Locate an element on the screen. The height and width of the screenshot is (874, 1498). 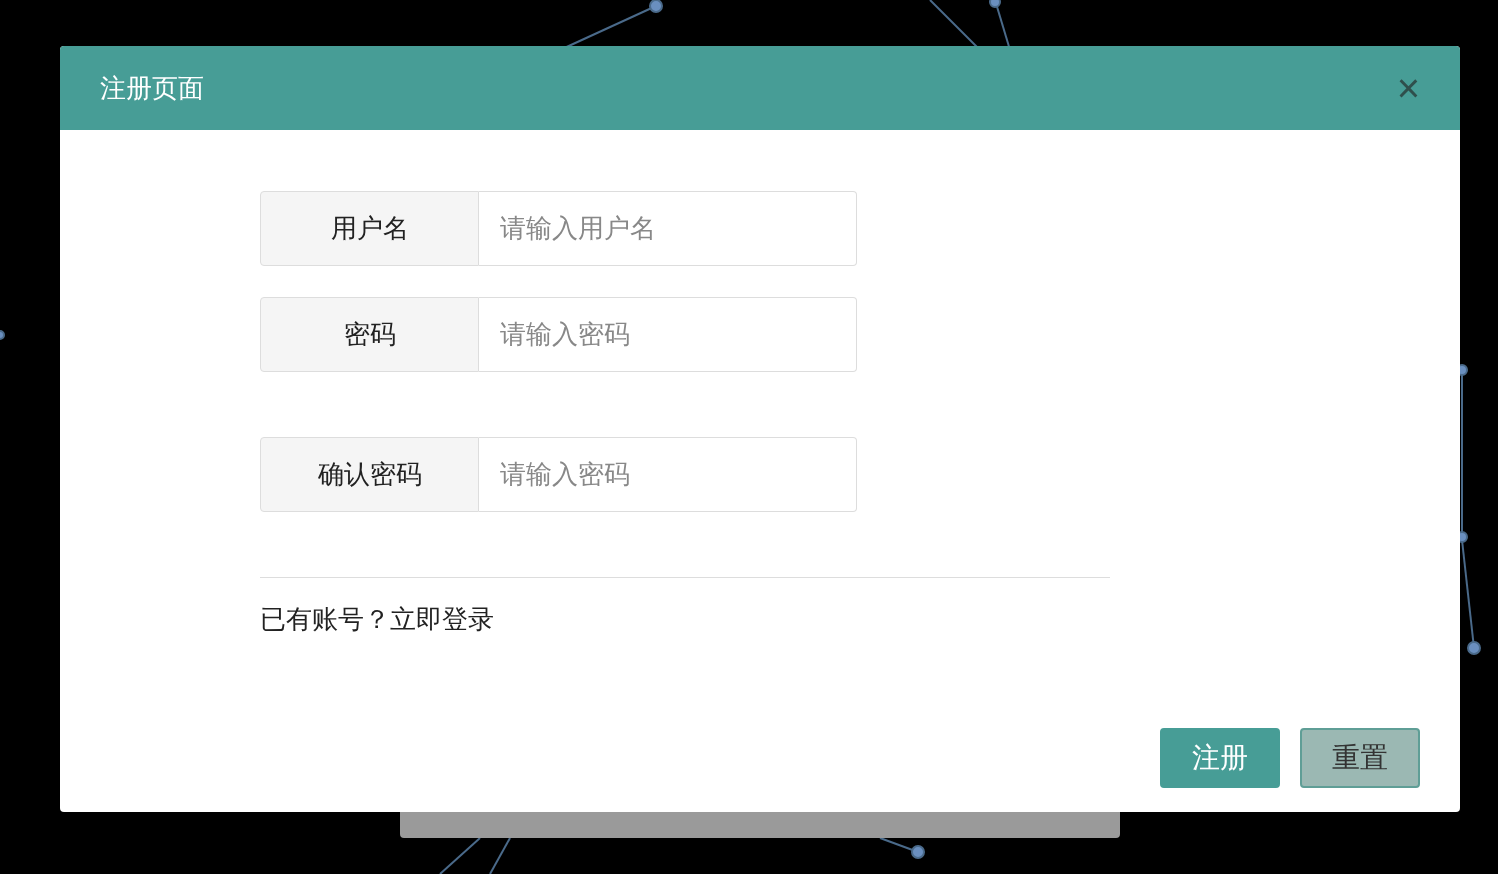
dialog-title: 注册页面 is located at coordinates (152, 88).